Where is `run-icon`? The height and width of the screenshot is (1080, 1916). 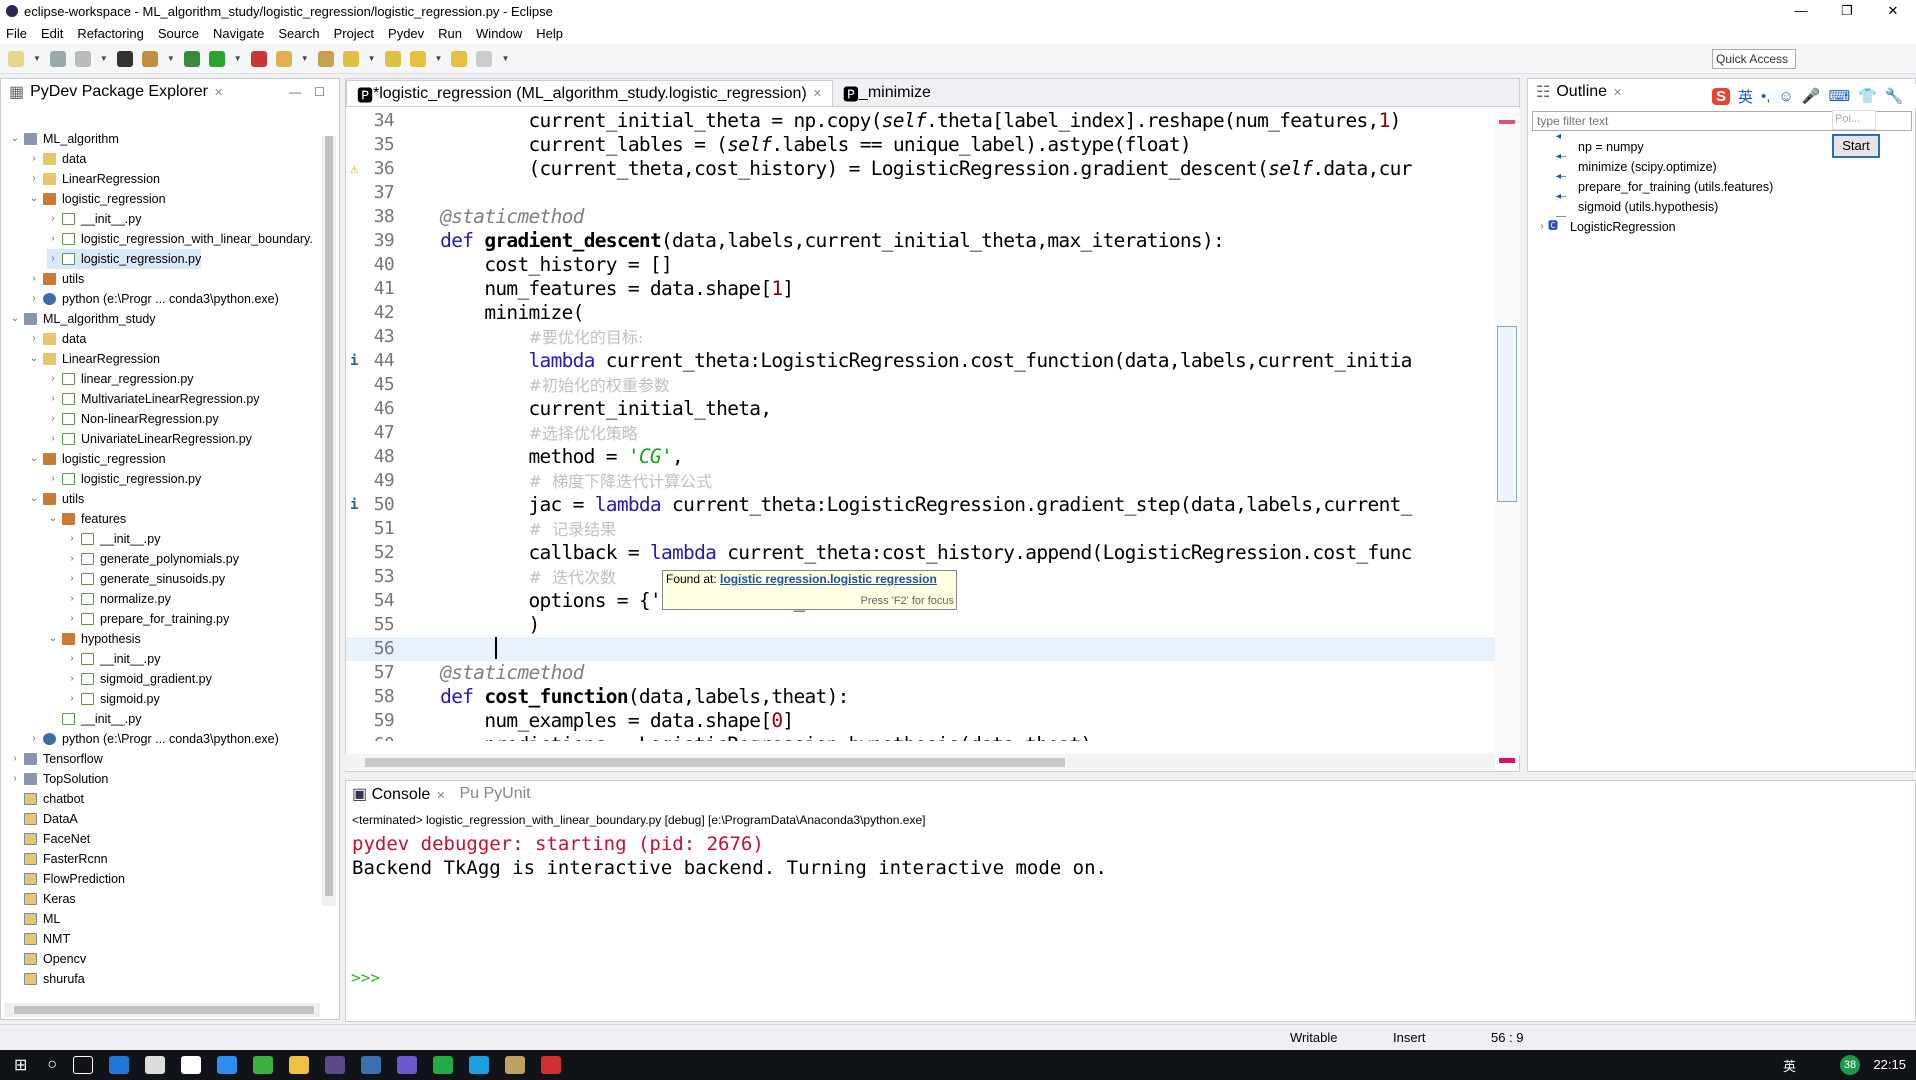 run-icon is located at coordinates (216, 58).